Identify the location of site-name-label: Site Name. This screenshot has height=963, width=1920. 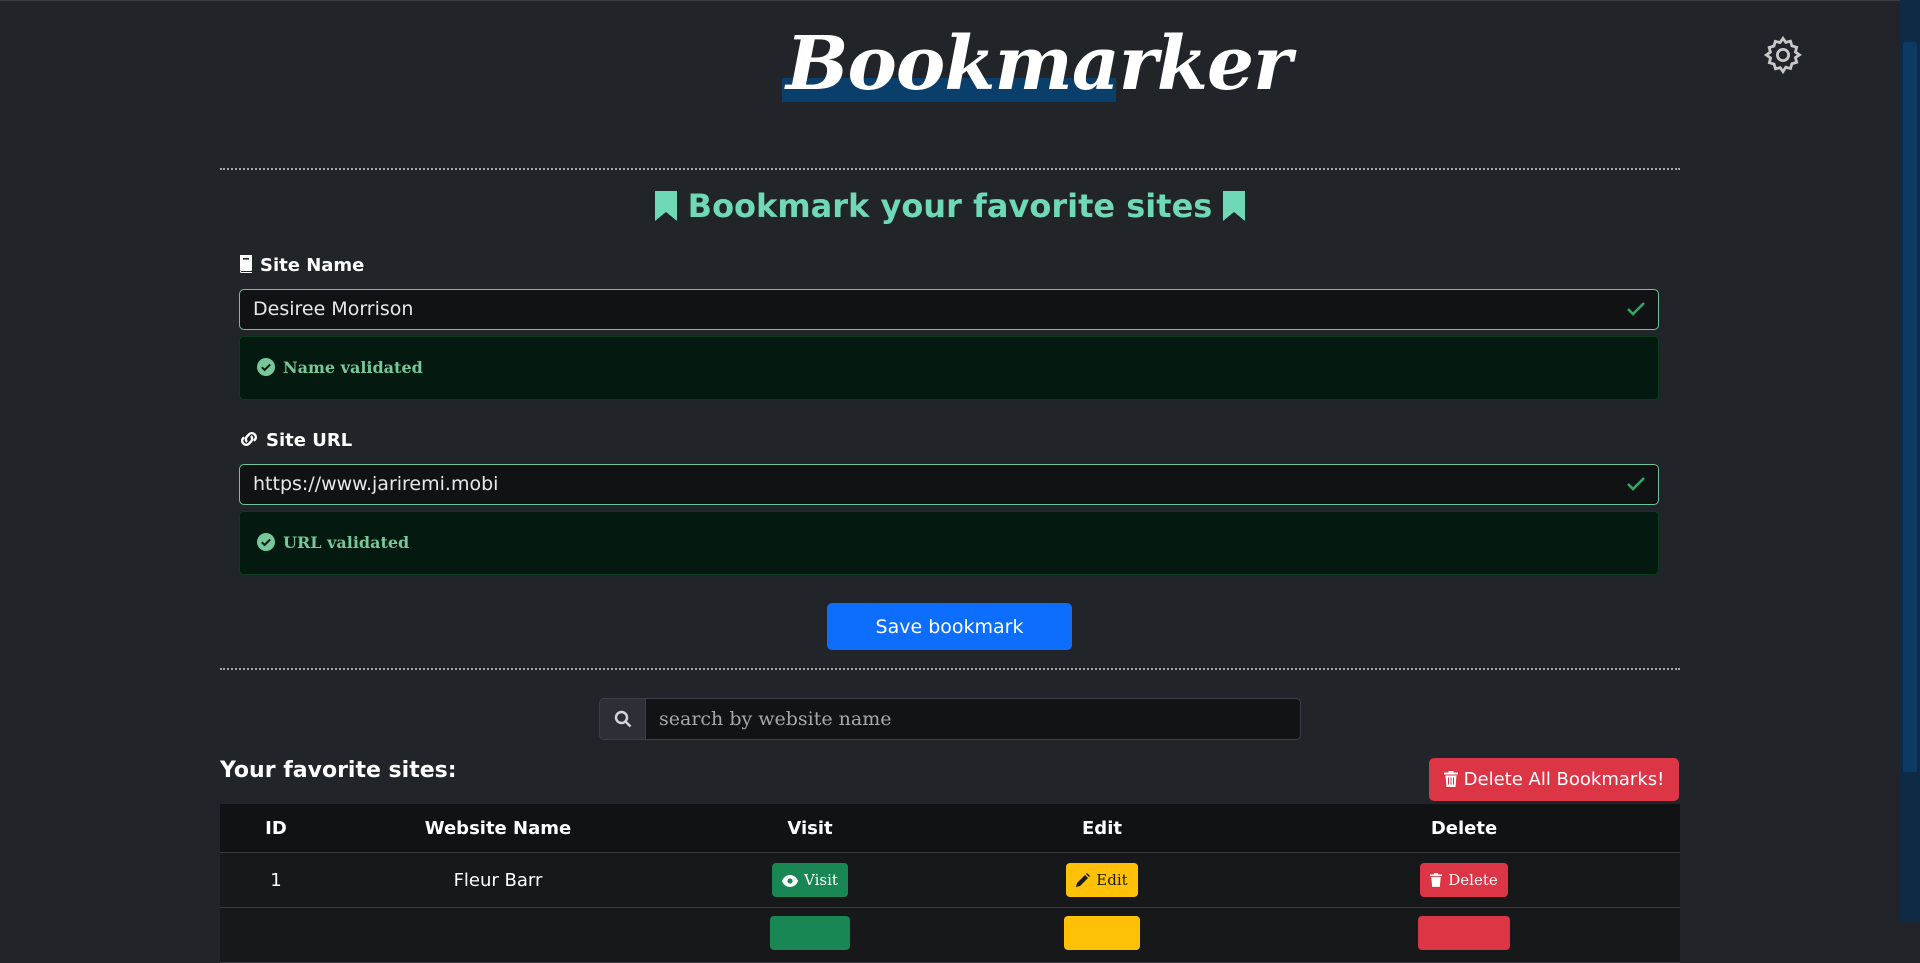
(301, 265).